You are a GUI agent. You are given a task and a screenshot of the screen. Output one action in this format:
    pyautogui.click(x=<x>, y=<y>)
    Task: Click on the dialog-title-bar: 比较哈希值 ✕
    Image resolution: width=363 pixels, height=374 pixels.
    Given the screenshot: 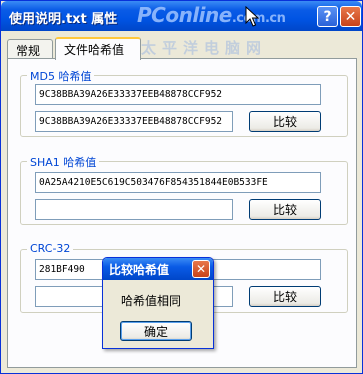 What is the action you would take?
    pyautogui.click(x=158, y=269)
    